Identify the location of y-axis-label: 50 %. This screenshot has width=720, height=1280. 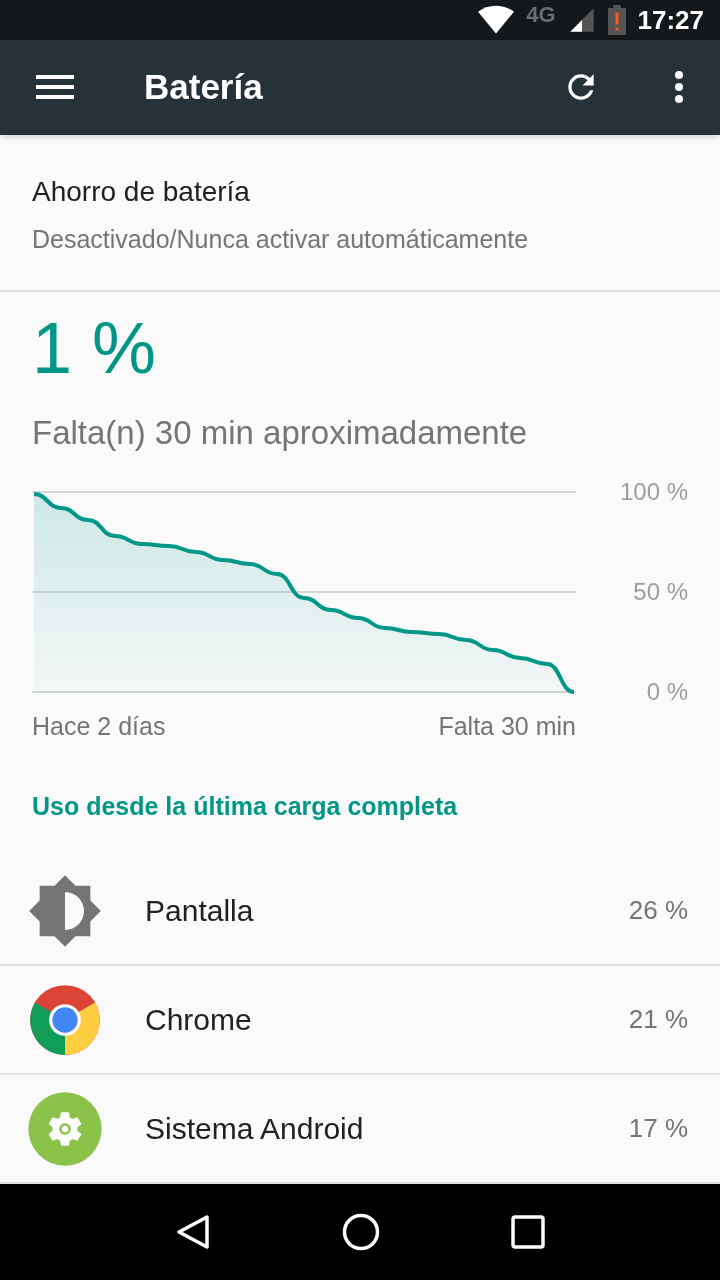
(660, 591).